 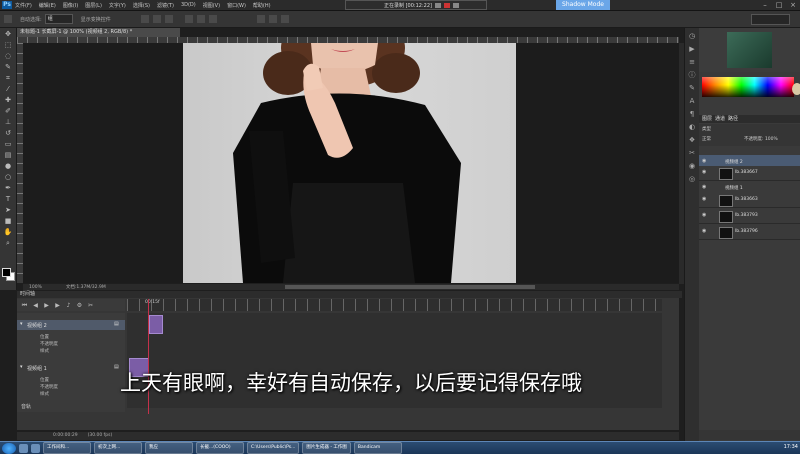 I want to click on layer-row: ◉ lb.383796, so click(x=749, y=232).